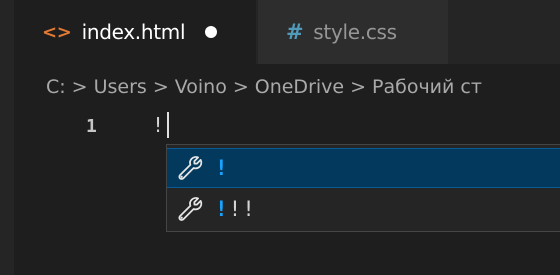  Describe the element at coordinates (211, 32) in the screenshot. I see `unsaved-dot-icon` at that location.